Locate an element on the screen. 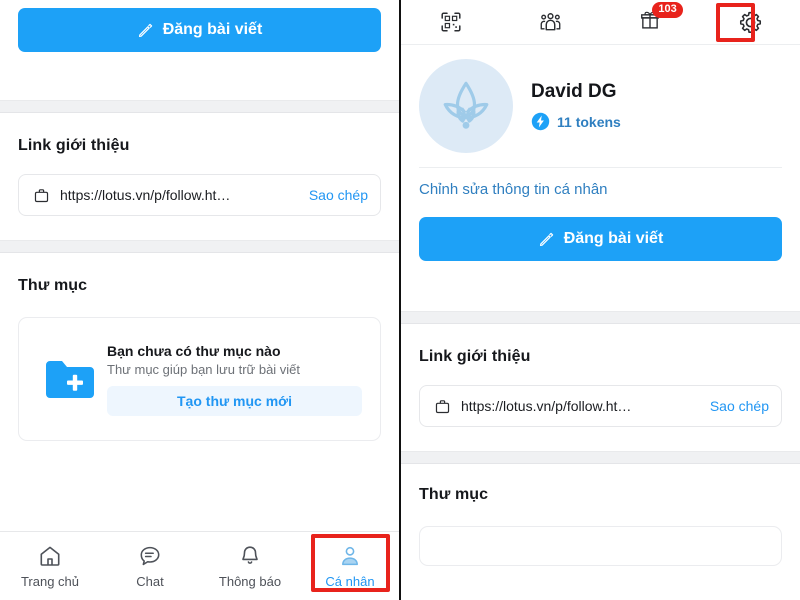  gift-wrap: 103 is located at coordinates (661, 18).